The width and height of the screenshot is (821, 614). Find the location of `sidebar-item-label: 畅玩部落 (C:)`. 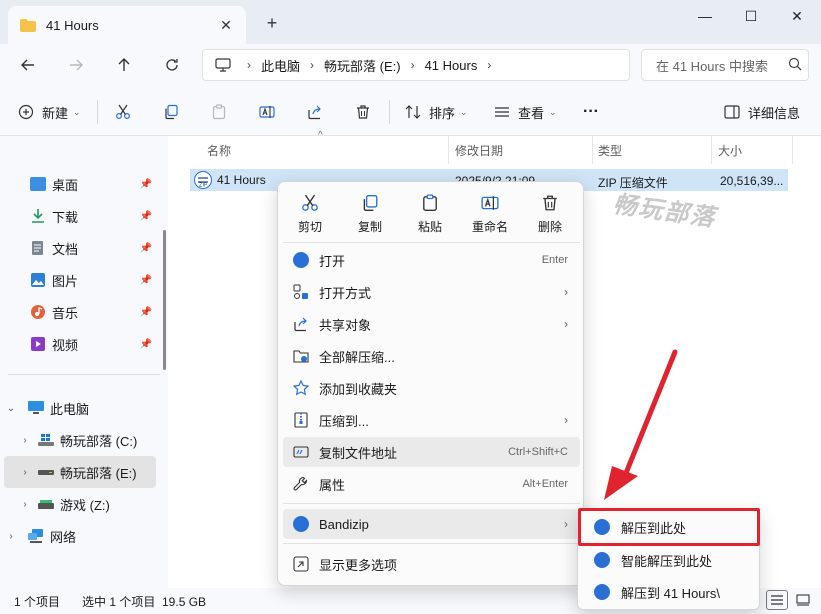

sidebar-item-label: 畅玩部落 (C:) is located at coordinates (99, 441).